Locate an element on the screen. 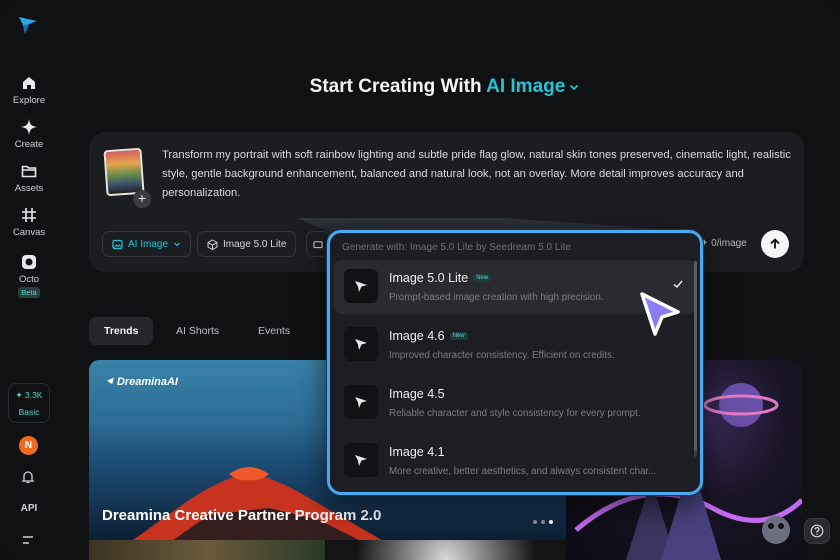 Image resolution: width=840 pixels, height=560 pixels. dropdown-scrollbar is located at coordinates (695, 359).